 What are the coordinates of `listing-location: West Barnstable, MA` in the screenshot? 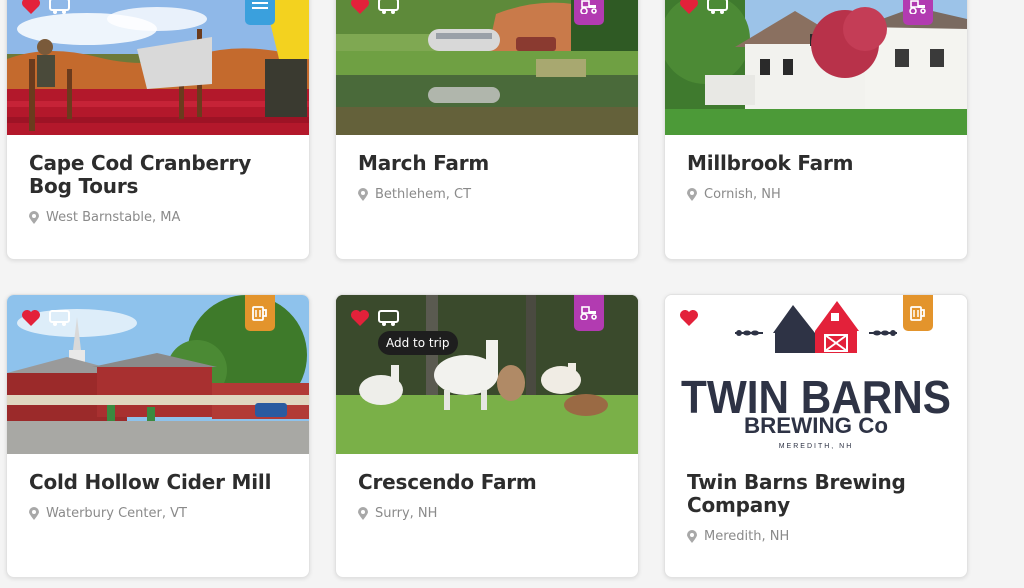 It's located at (158, 217).